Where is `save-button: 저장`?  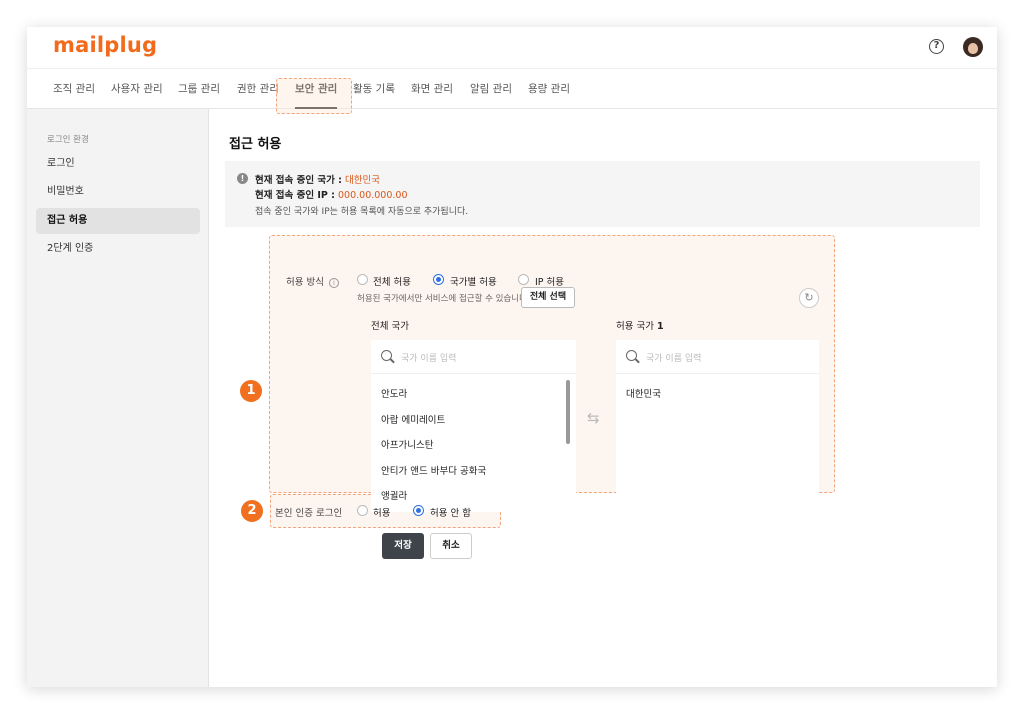
save-button: 저장 is located at coordinates (403, 546).